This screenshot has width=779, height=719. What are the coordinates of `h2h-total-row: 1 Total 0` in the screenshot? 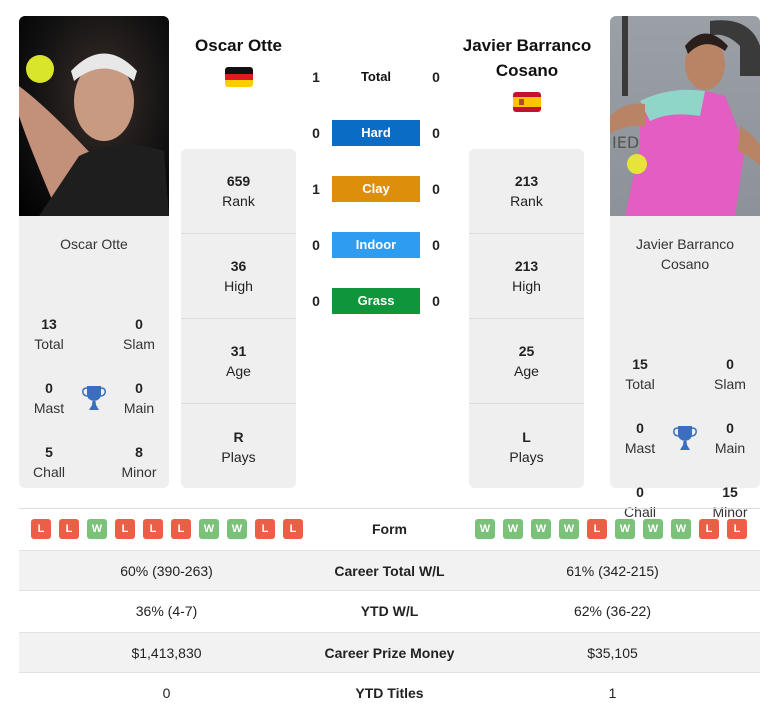 It's located at (375, 77).